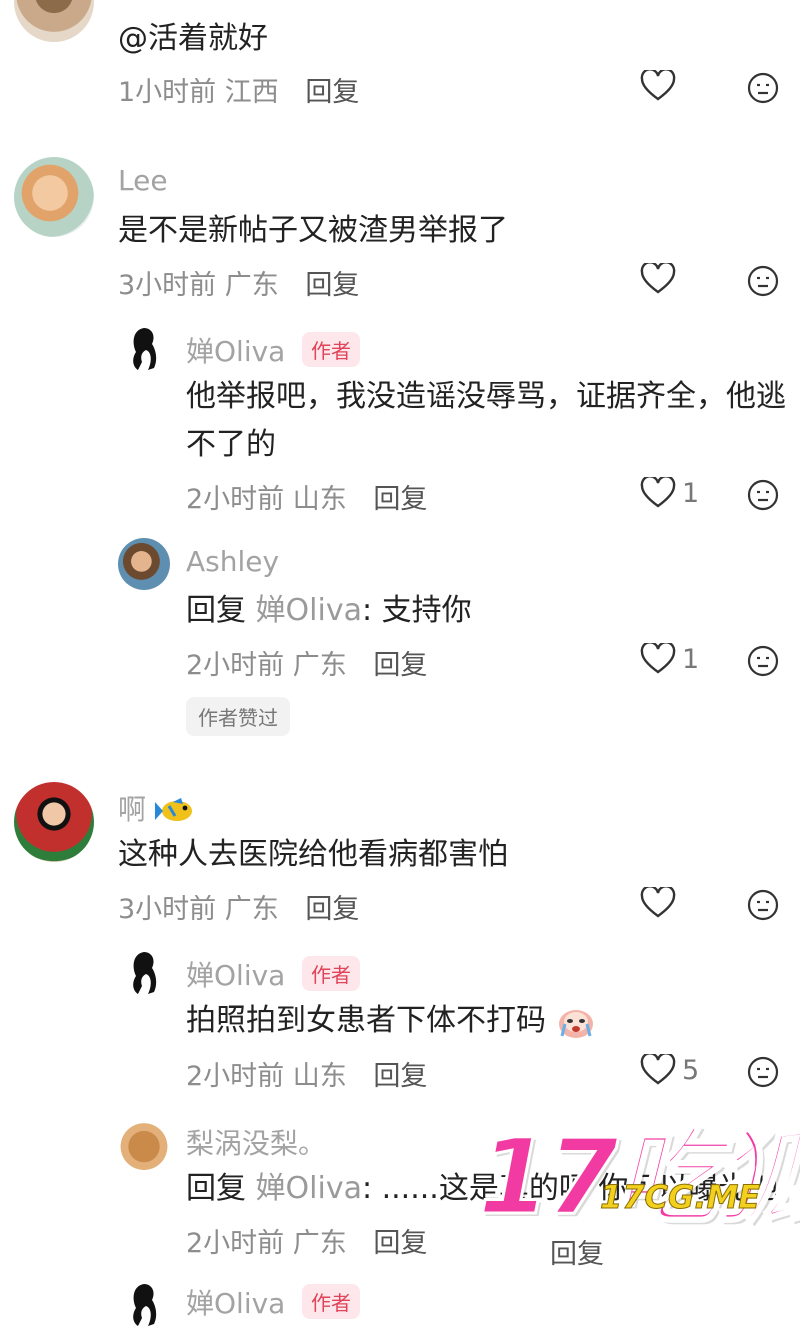  What do you see at coordinates (232, 561) in the screenshot?
I see `username: Ashley` at bounding box center [232, 561].